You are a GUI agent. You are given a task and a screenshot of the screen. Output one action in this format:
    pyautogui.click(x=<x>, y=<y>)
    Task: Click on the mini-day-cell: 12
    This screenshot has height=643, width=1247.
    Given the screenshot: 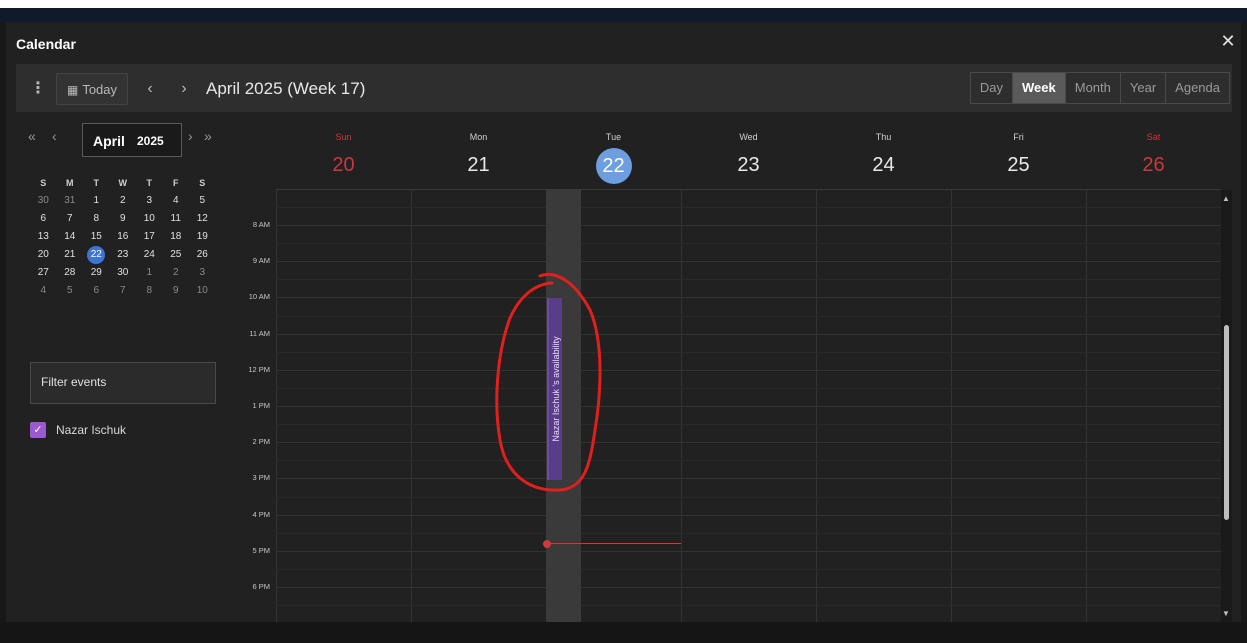 What is the action you would take?
    pyautogui.click(x=202, y=219)
    